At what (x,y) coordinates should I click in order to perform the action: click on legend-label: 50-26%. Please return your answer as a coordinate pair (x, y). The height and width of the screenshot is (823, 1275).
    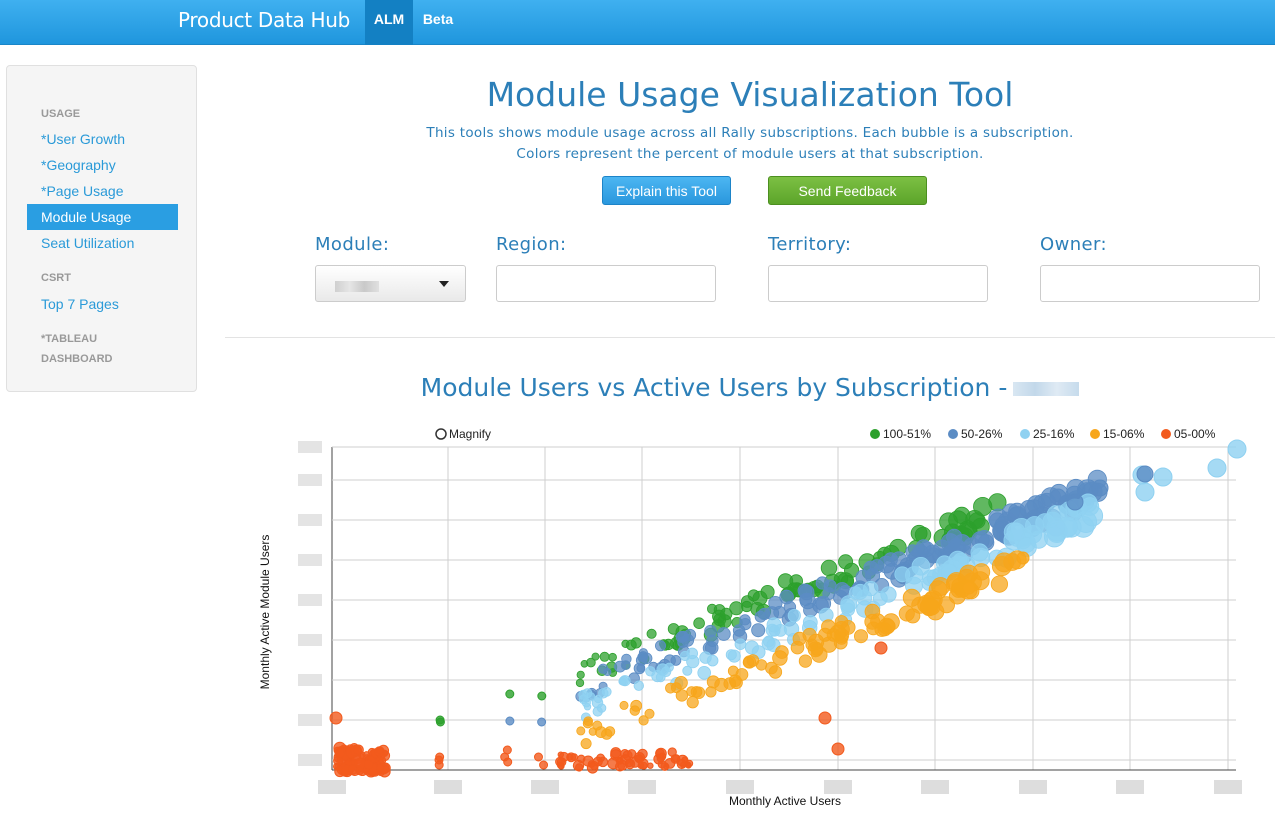
    Looking at the image, I should click on (982, 434).